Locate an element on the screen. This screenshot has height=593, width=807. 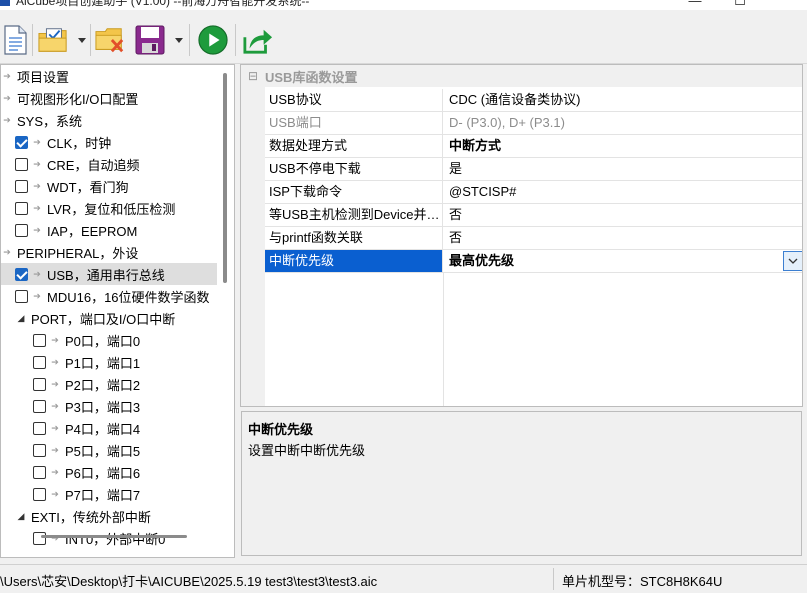
tree-item-label: P2口，端口2 is located at coordinates (103, 385).